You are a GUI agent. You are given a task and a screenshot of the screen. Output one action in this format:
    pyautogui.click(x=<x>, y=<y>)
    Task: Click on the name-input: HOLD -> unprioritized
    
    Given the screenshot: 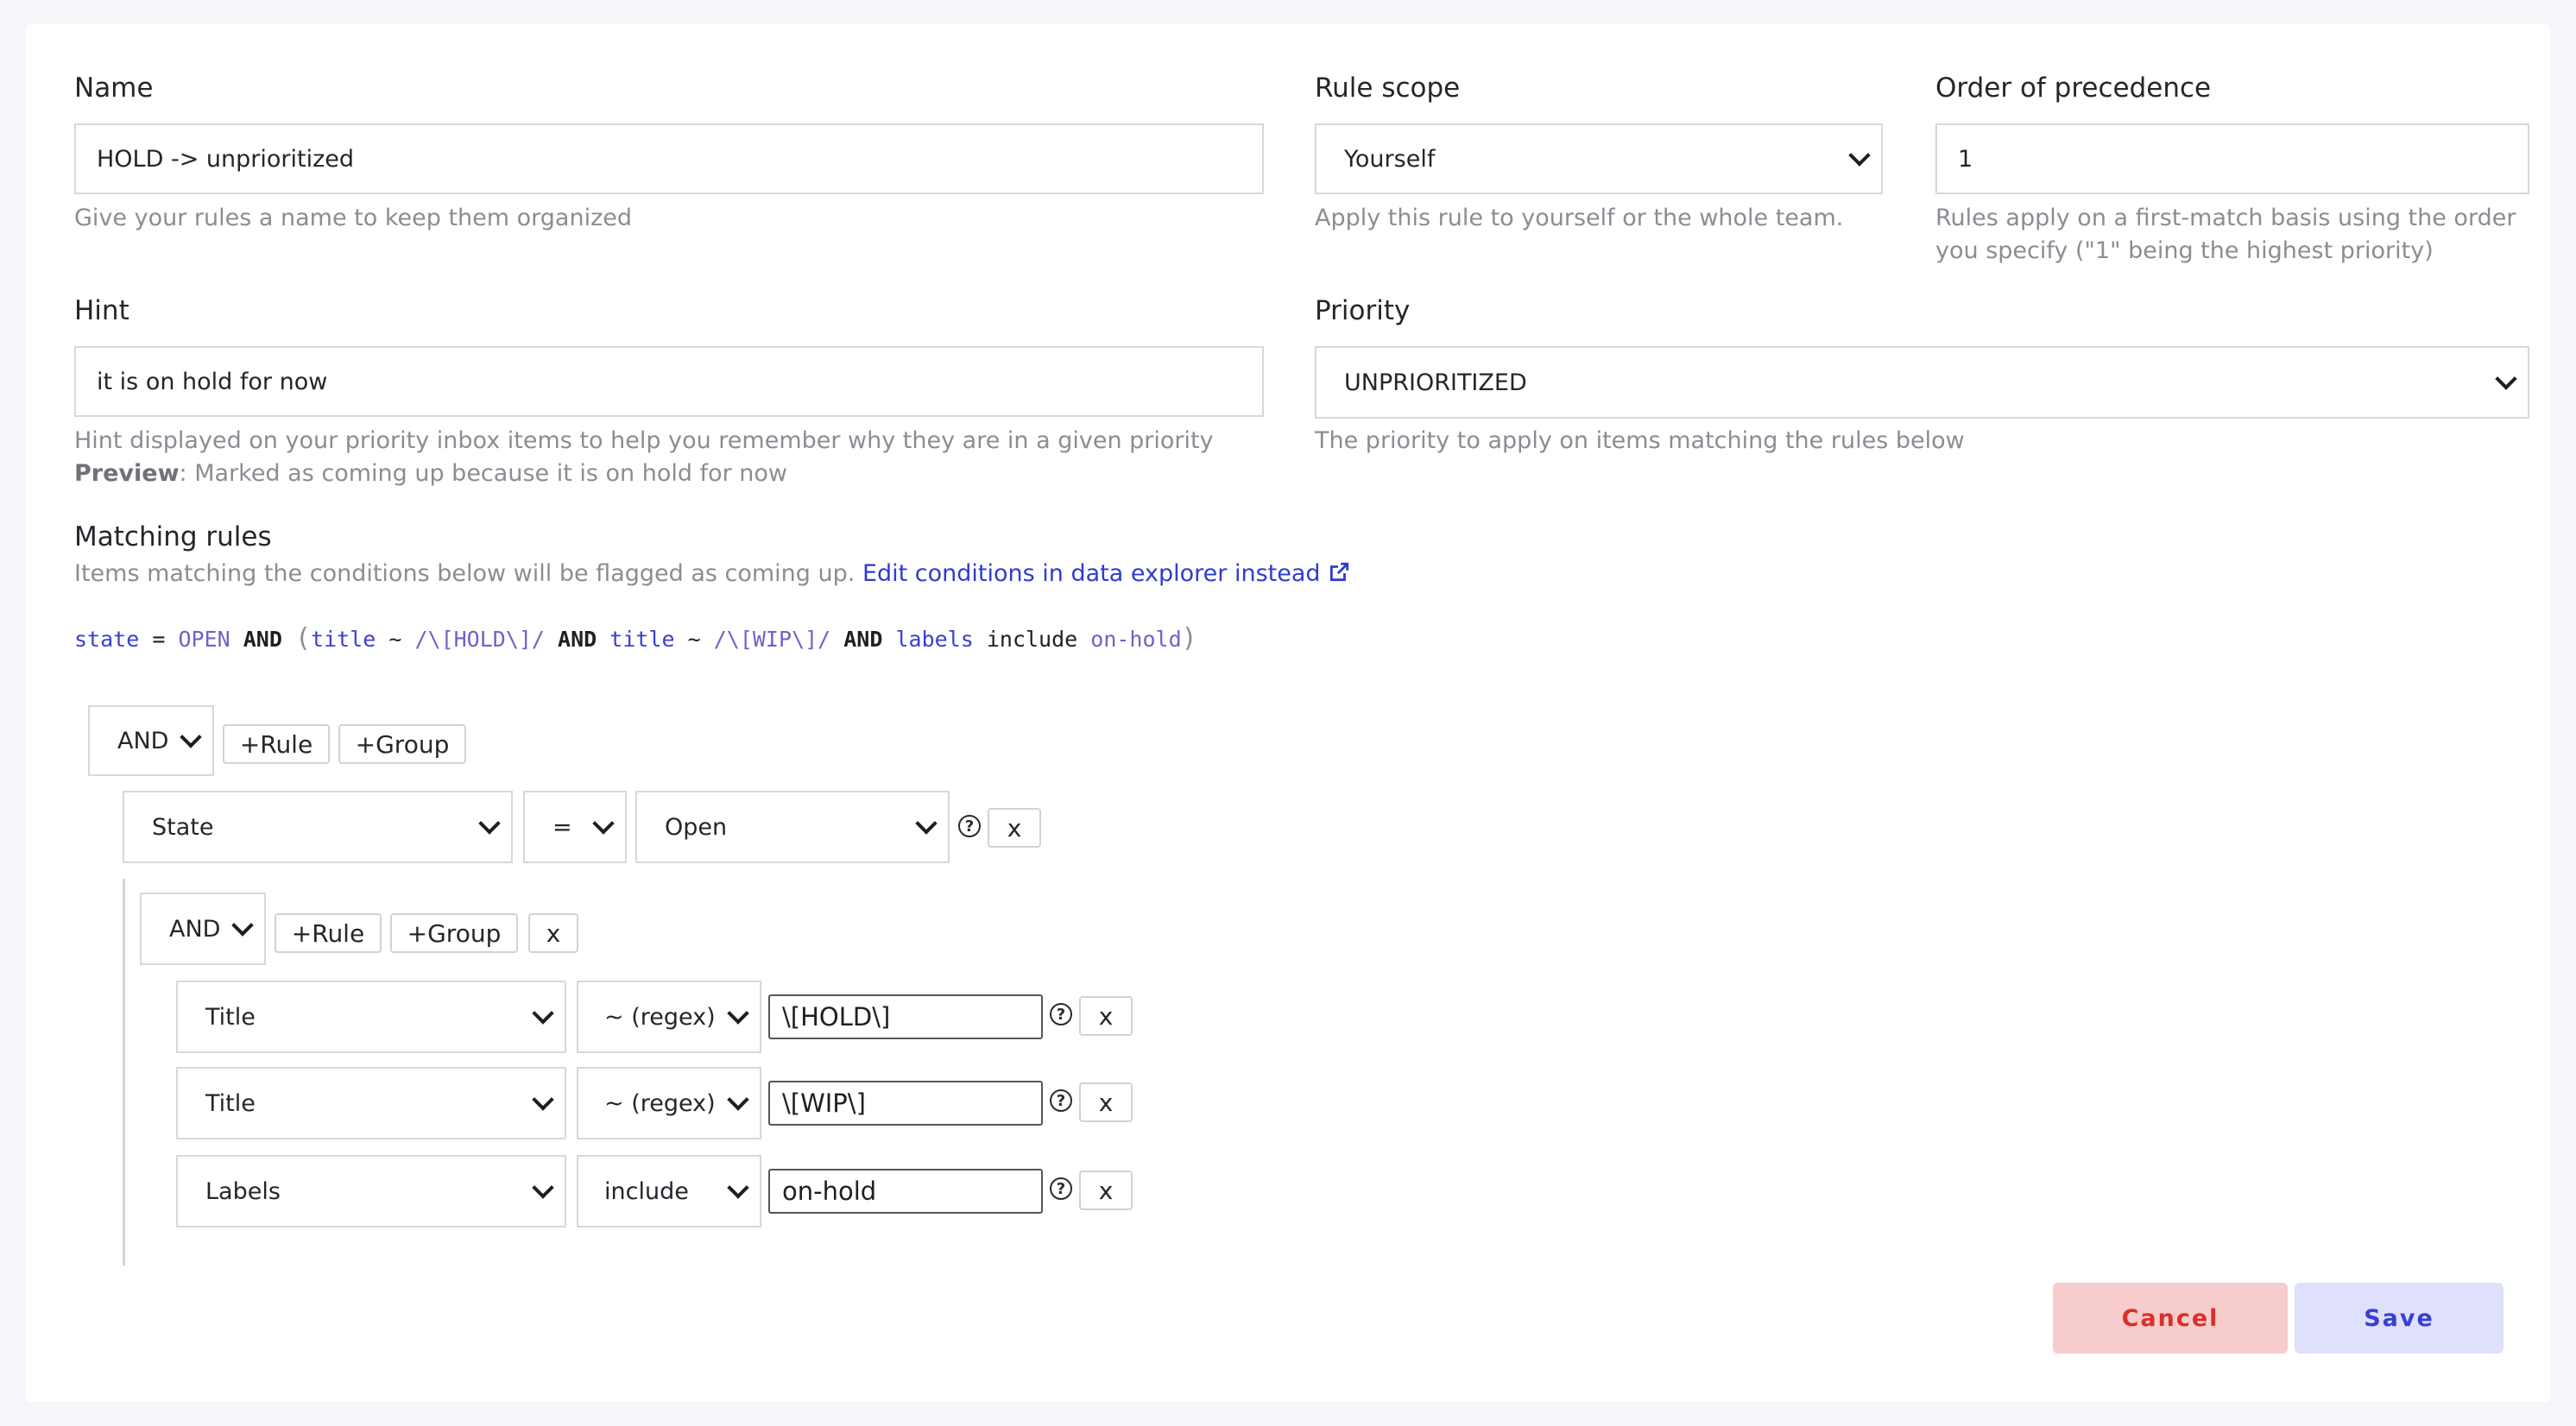 What is the action you would take?
    pyautogui.click(x=669, y=158)
    